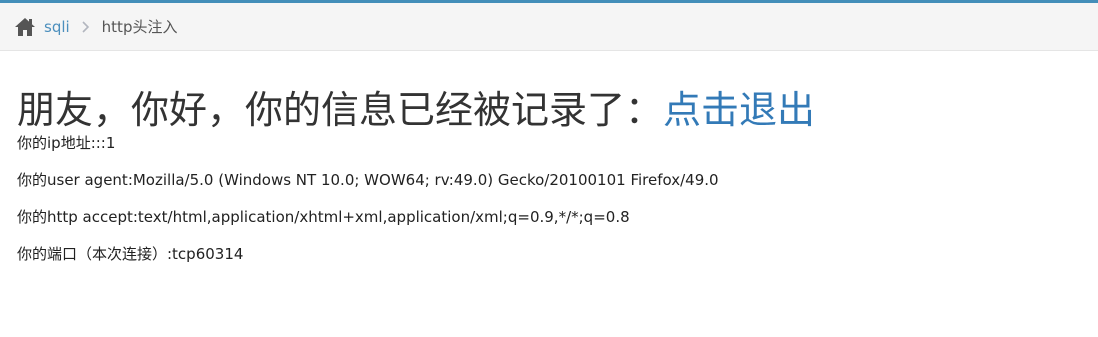 The height and width of the screenshot is (337, 1098). I want to click on info-port: 你的端口（本次连接）:tcp60314, so click(130, 254).